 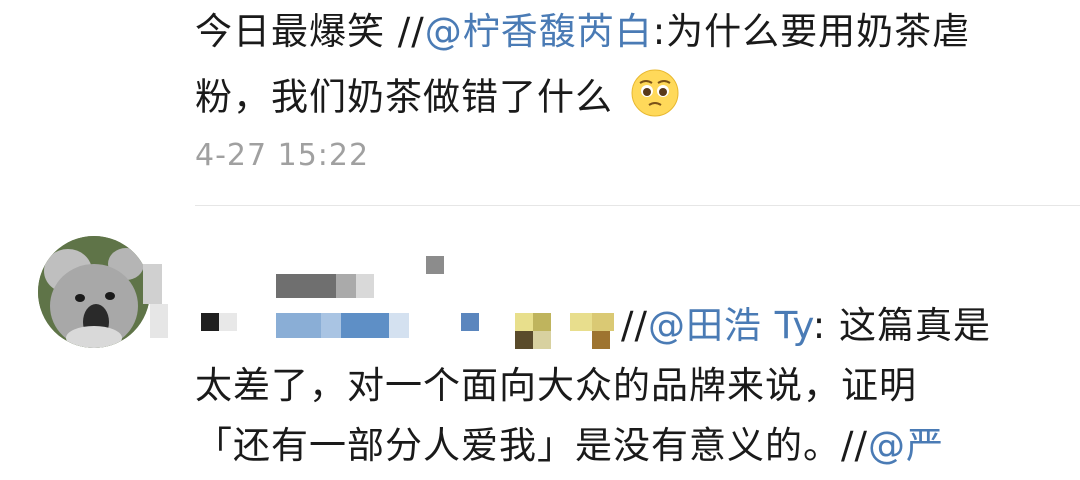 I want to click on comment-text: : 这篇真是, so click(x=901, y=325).